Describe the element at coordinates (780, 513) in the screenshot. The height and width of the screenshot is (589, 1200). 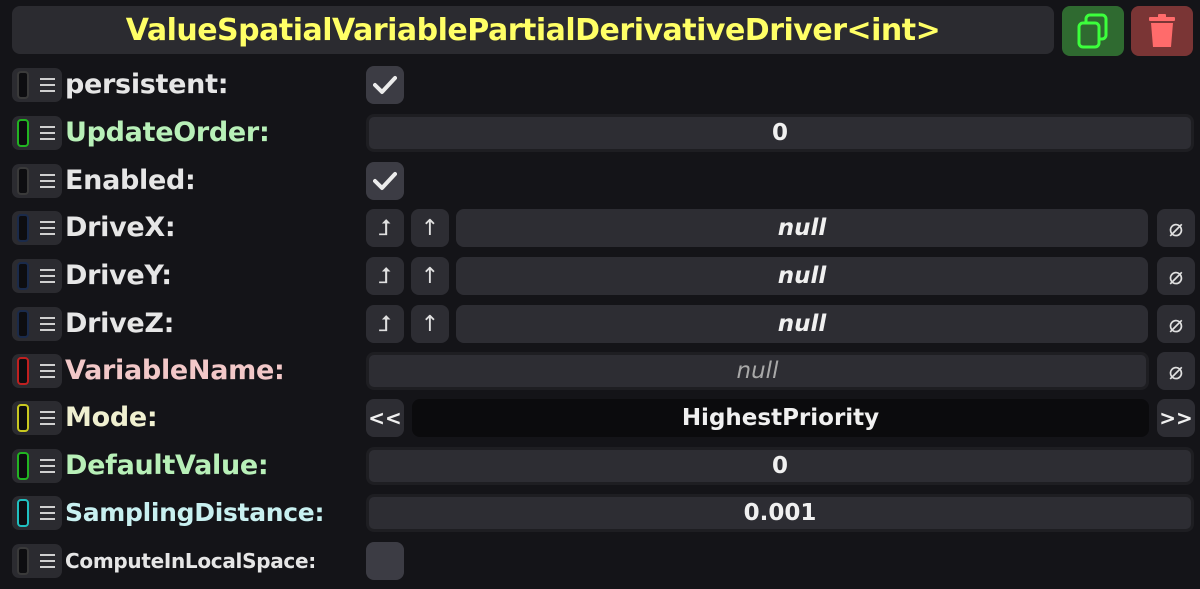
I see `sampling-distance-input: 0.001` at that location.